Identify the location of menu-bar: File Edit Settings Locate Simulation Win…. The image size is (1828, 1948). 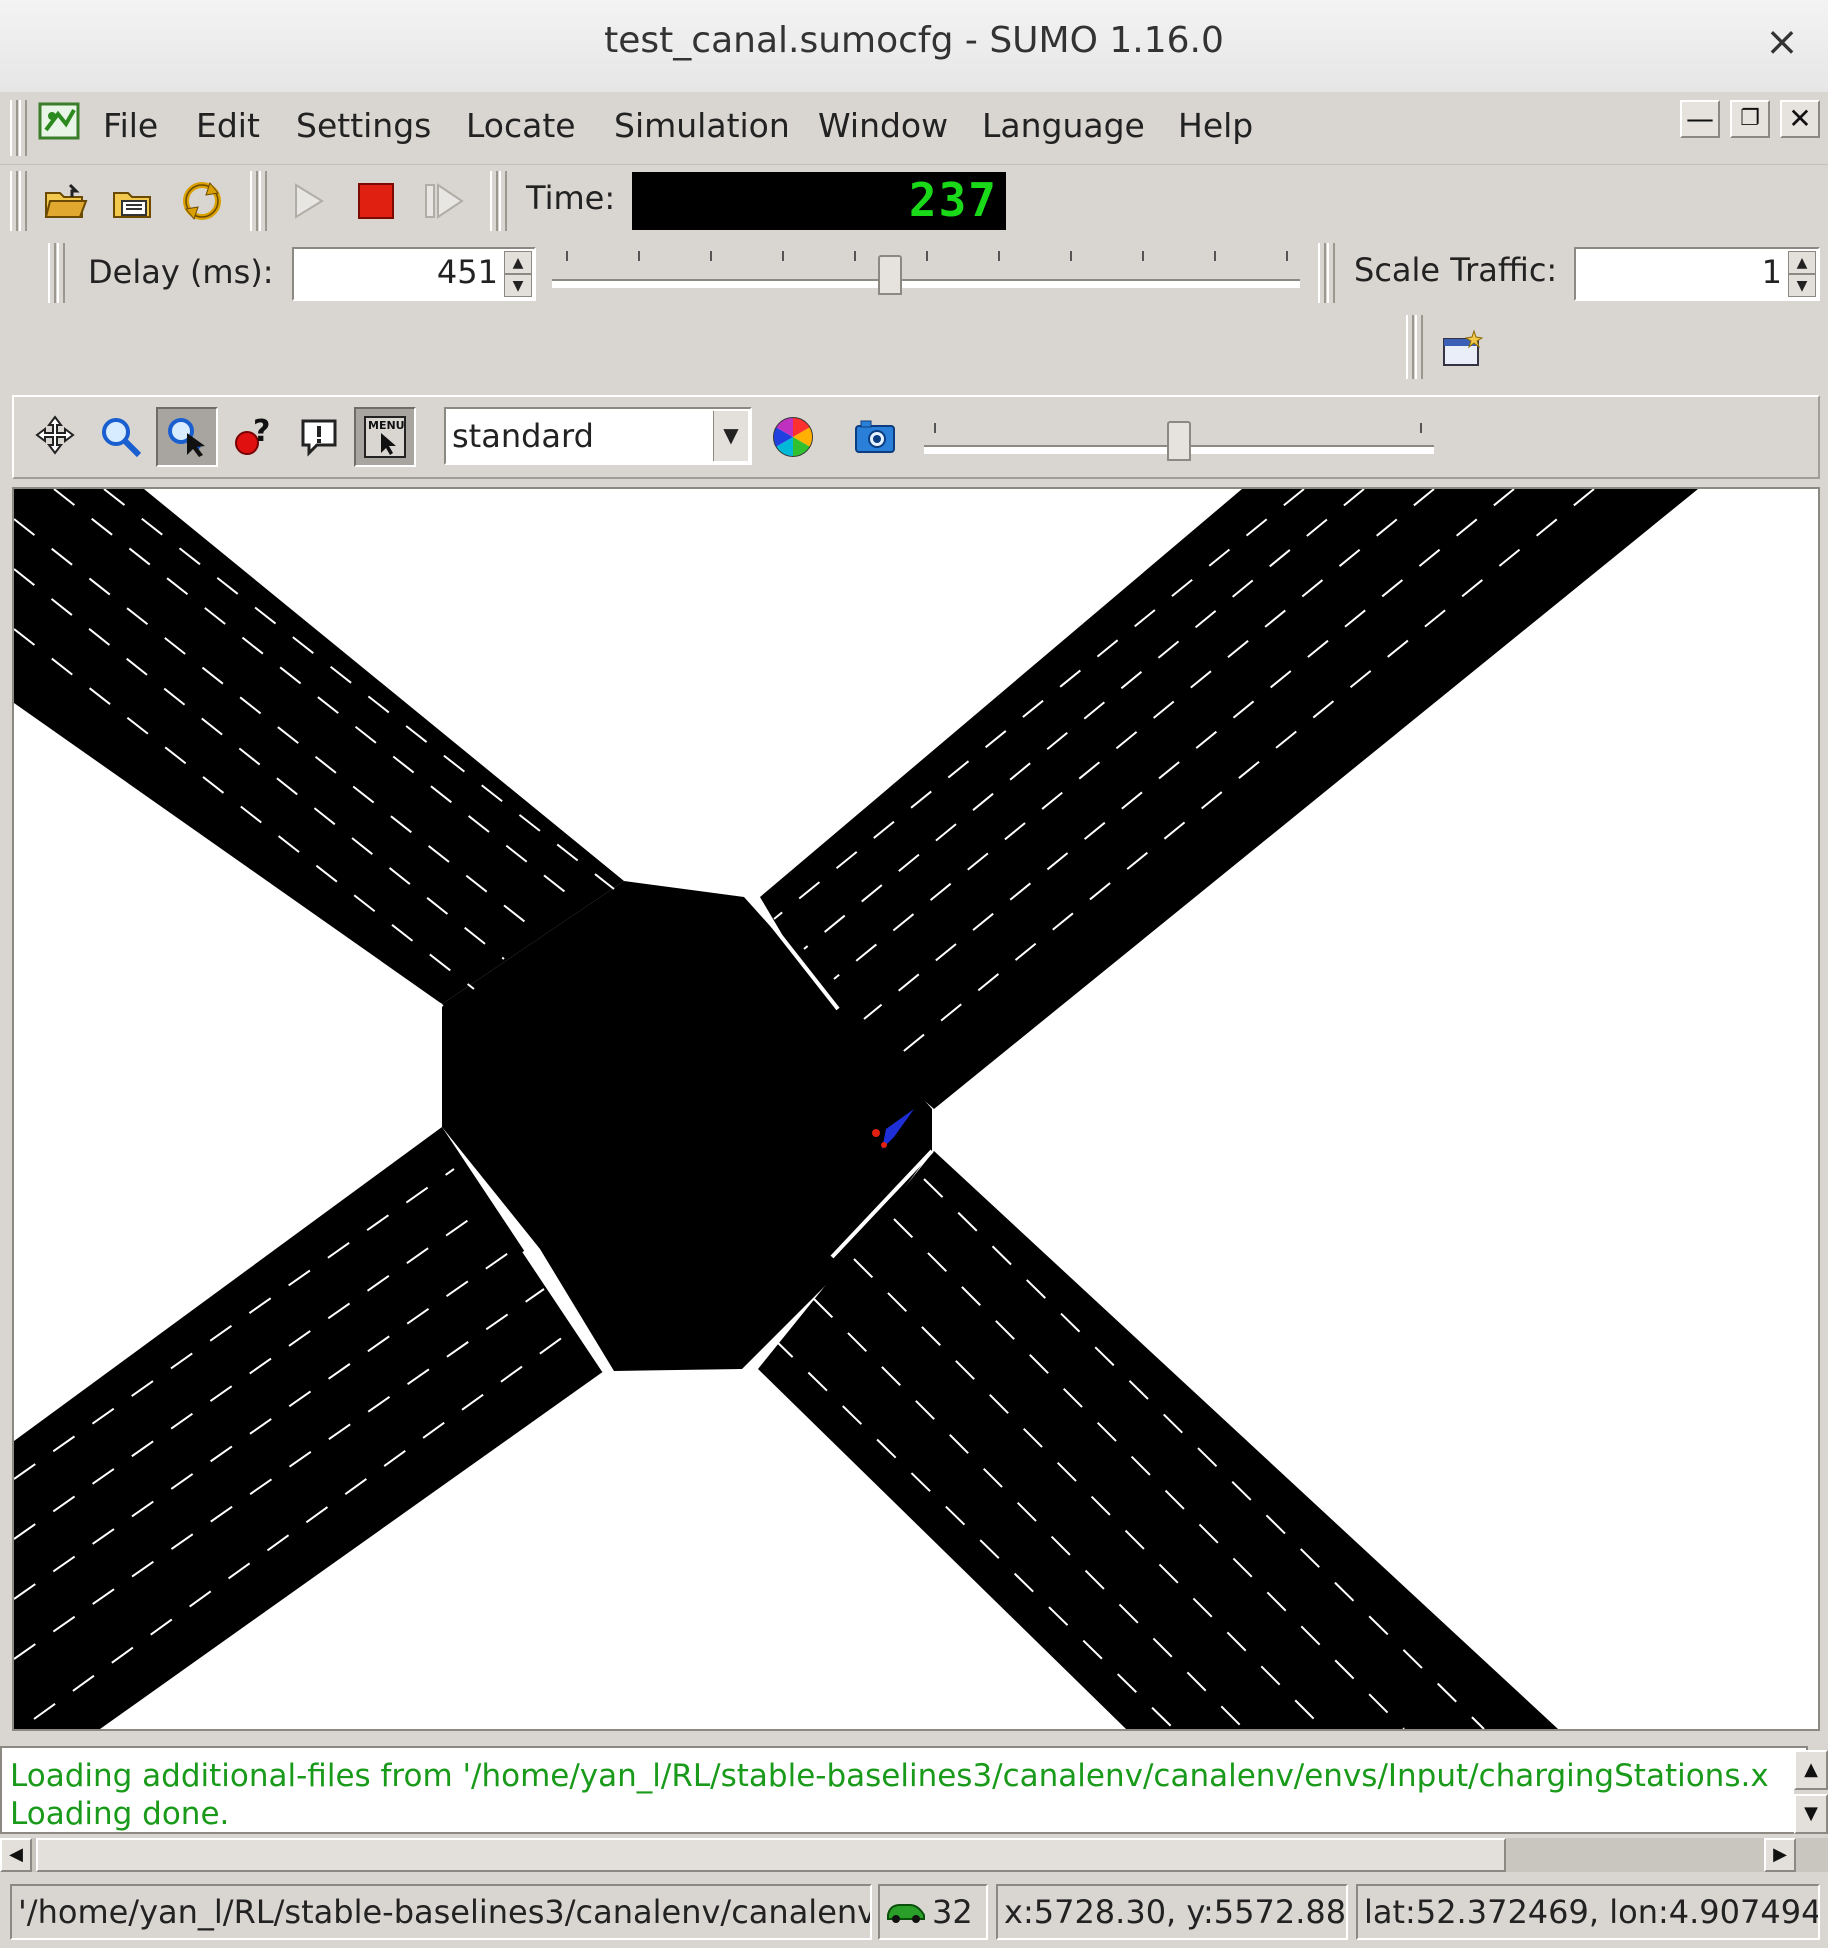
(914, 128).